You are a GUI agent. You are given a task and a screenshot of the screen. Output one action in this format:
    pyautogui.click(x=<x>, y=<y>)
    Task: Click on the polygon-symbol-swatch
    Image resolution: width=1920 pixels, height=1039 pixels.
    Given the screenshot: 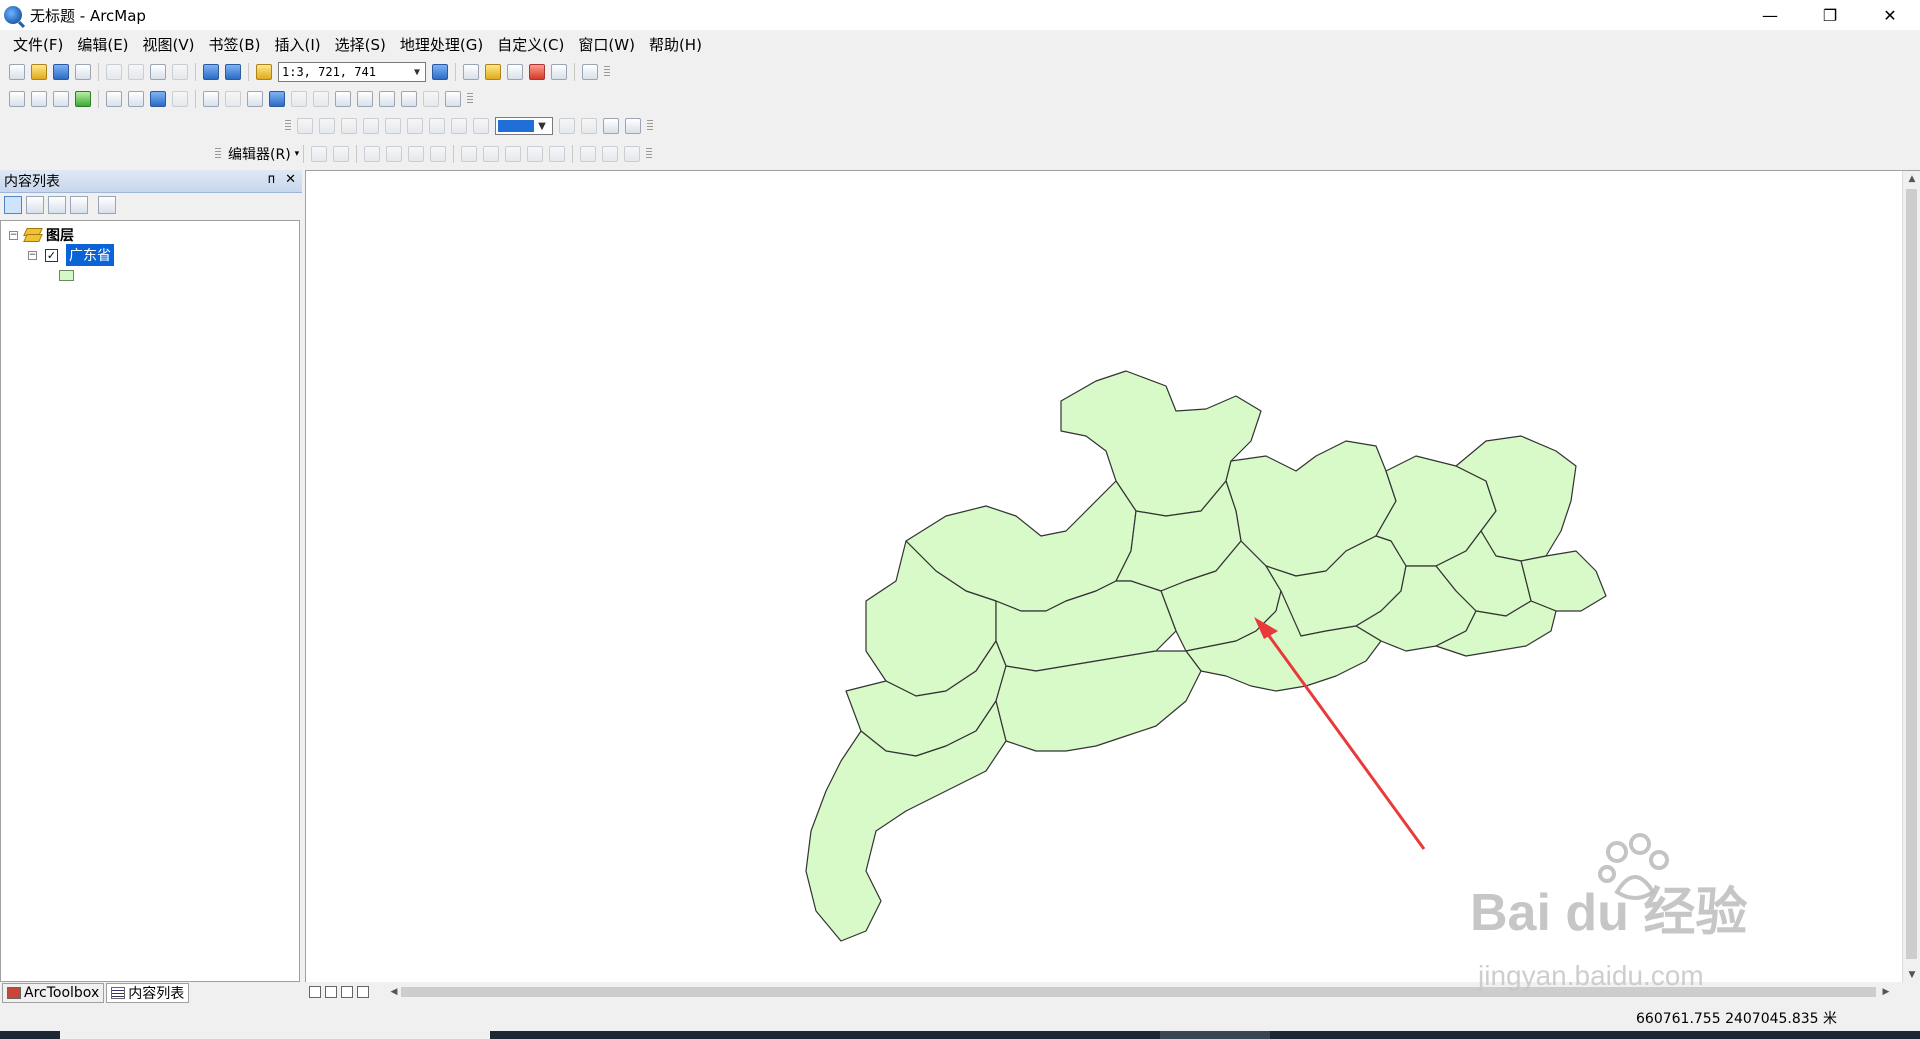 What is the action you would take?
    pyautogui.click(x=66, y=275)
    